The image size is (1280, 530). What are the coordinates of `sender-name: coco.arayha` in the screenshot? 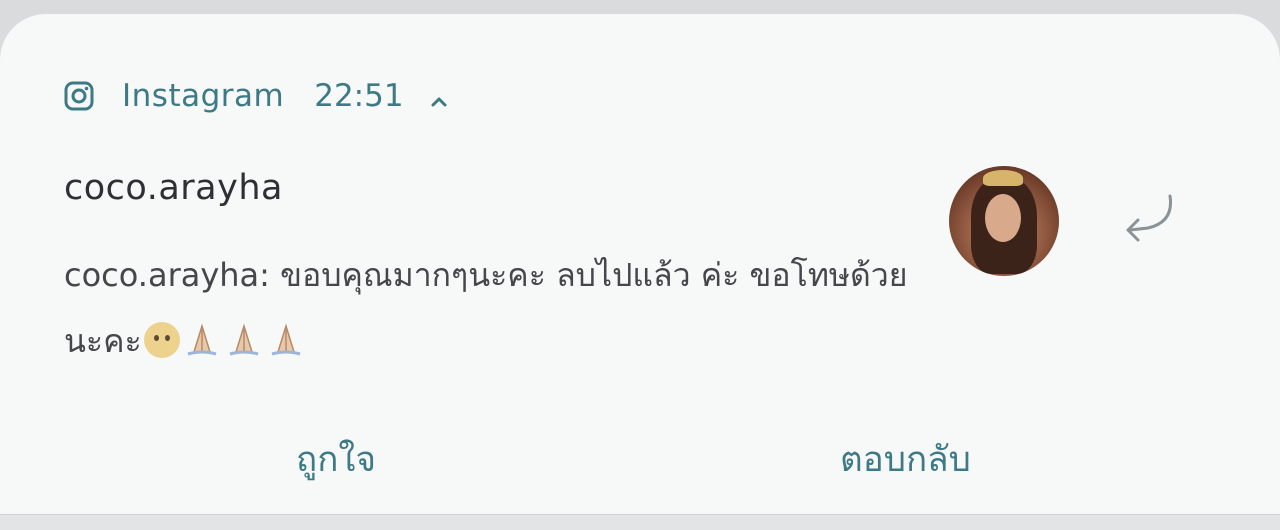 It's located at (173, 188).